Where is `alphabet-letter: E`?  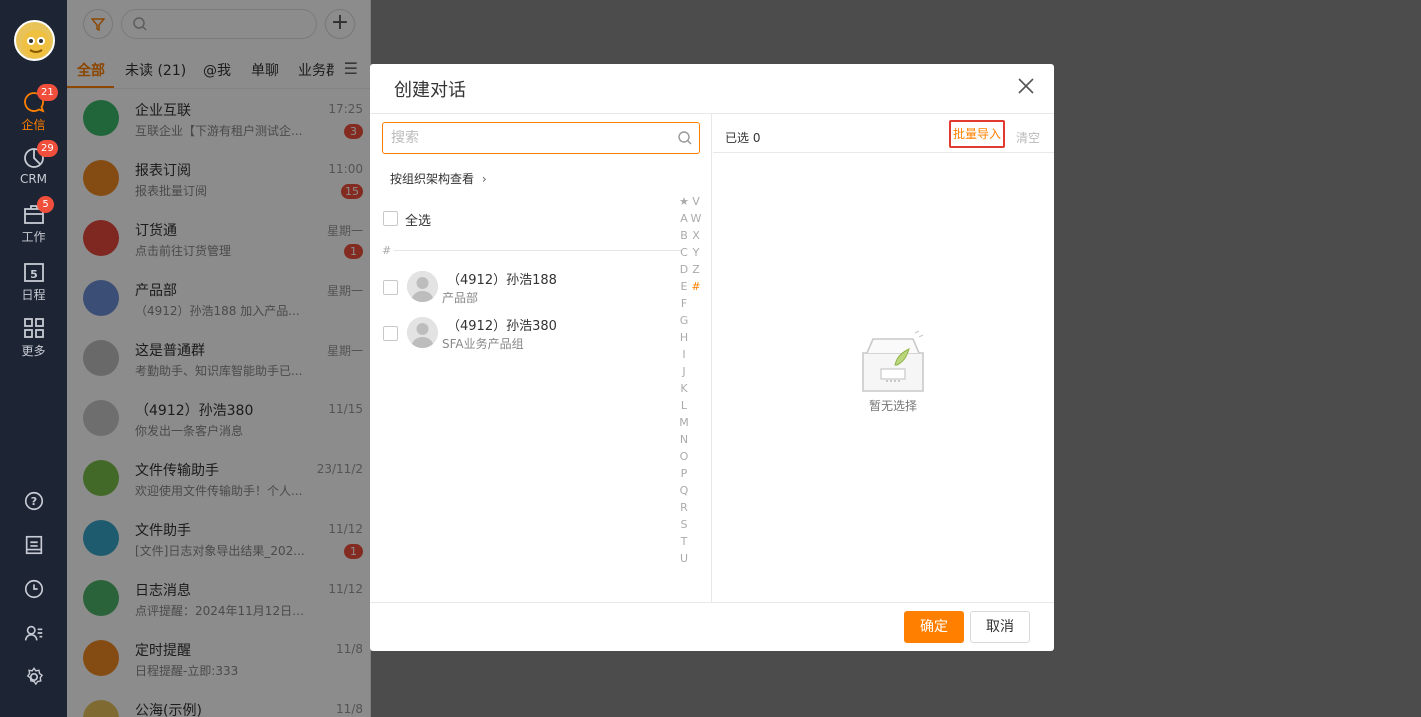 alphabet-letter: E is located at coordinates (684, 286).